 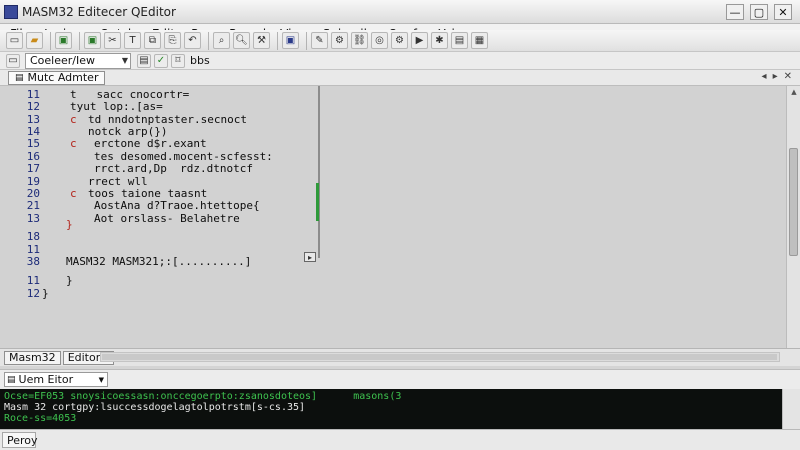 I want to click on paste-icon: ⎘, so click(x=172, y=40).